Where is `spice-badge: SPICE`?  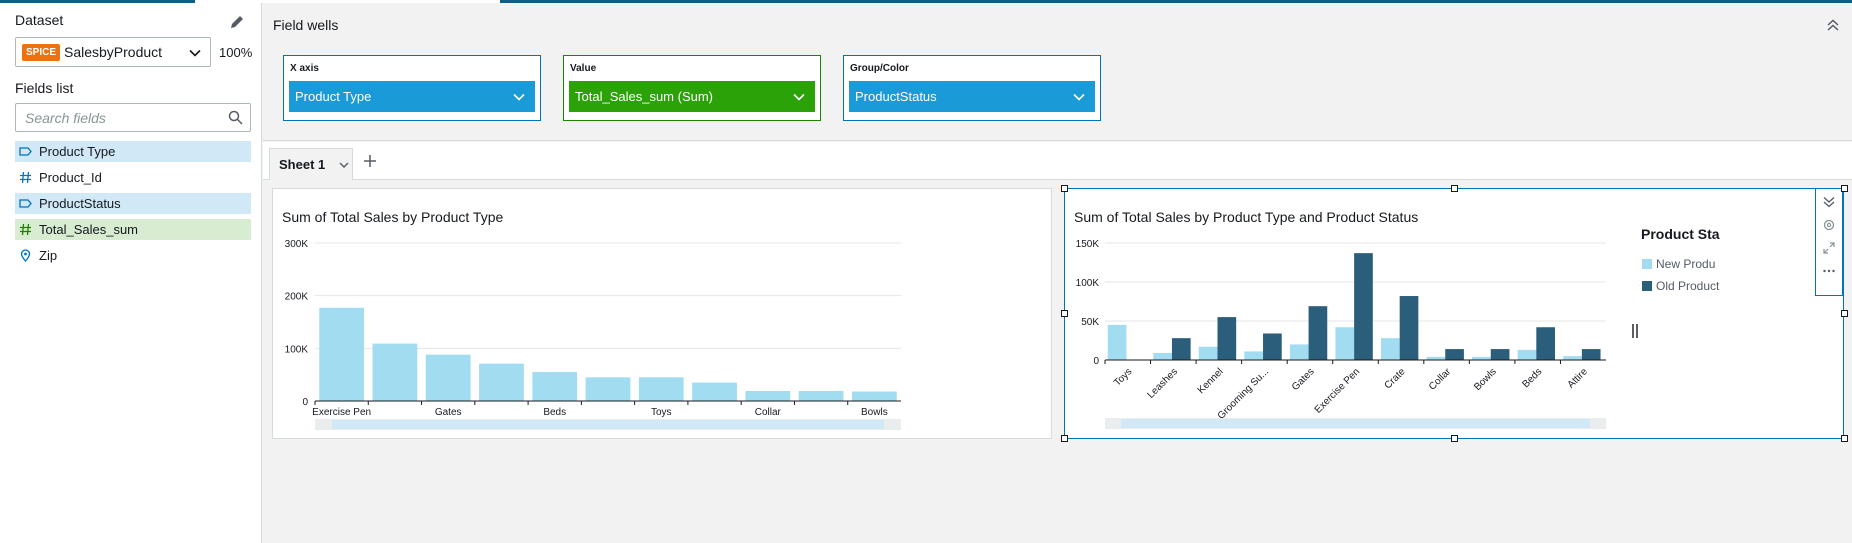 spice-badge: SPICE is located at coordinates (41, 52).